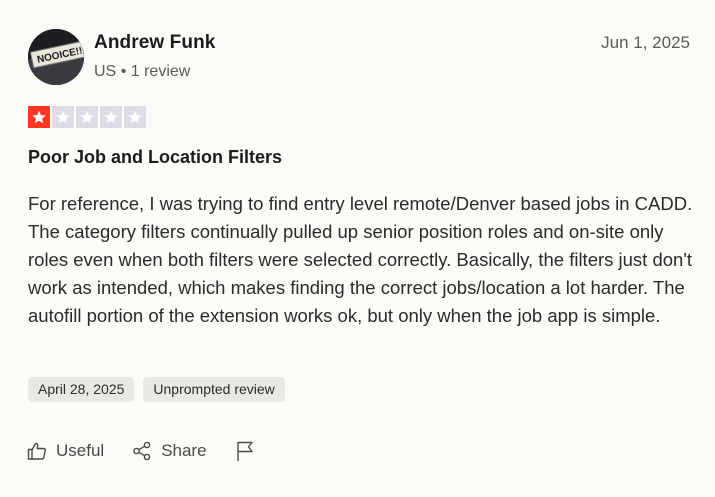 The image size is (715, 497). Describe the element at coordinates (214, 389) in the screenshot. I see `unprompted-review-tag: Unprompted review` at that location.